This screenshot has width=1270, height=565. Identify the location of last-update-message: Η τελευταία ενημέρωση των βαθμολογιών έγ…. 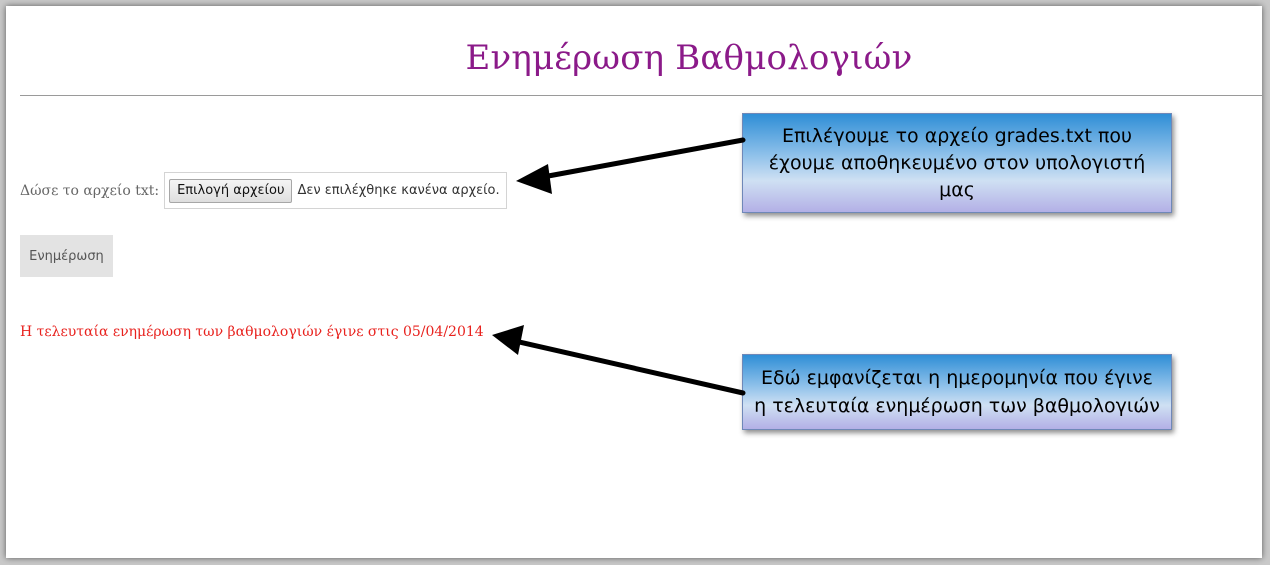
(252, 332).